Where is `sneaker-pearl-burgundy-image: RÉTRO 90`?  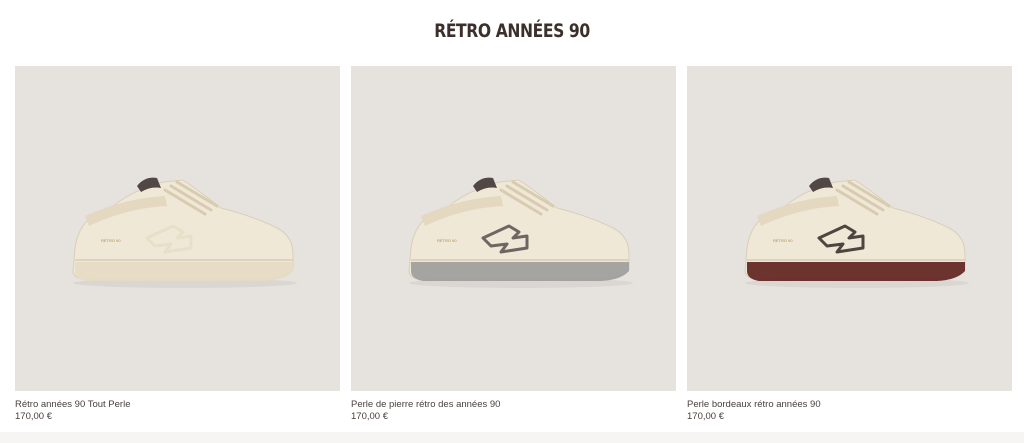 sneaker-pearl-burgundy-image: RÉTRO 90 is located at coordinates (856, 232).